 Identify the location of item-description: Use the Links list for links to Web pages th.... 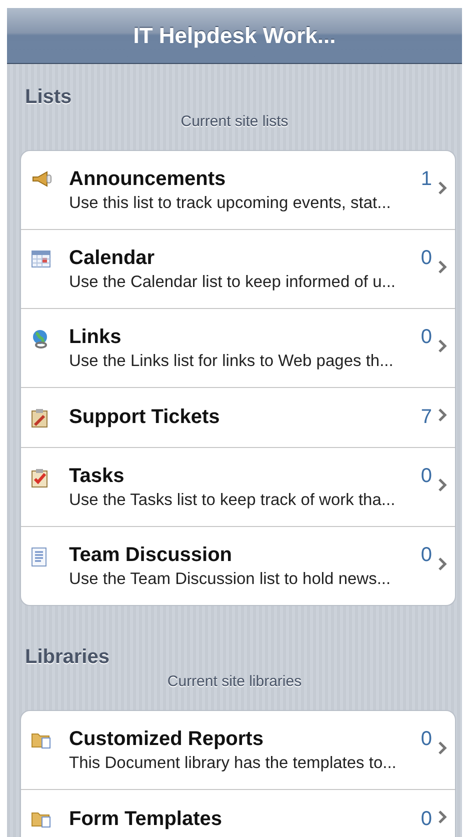
(231, 361).